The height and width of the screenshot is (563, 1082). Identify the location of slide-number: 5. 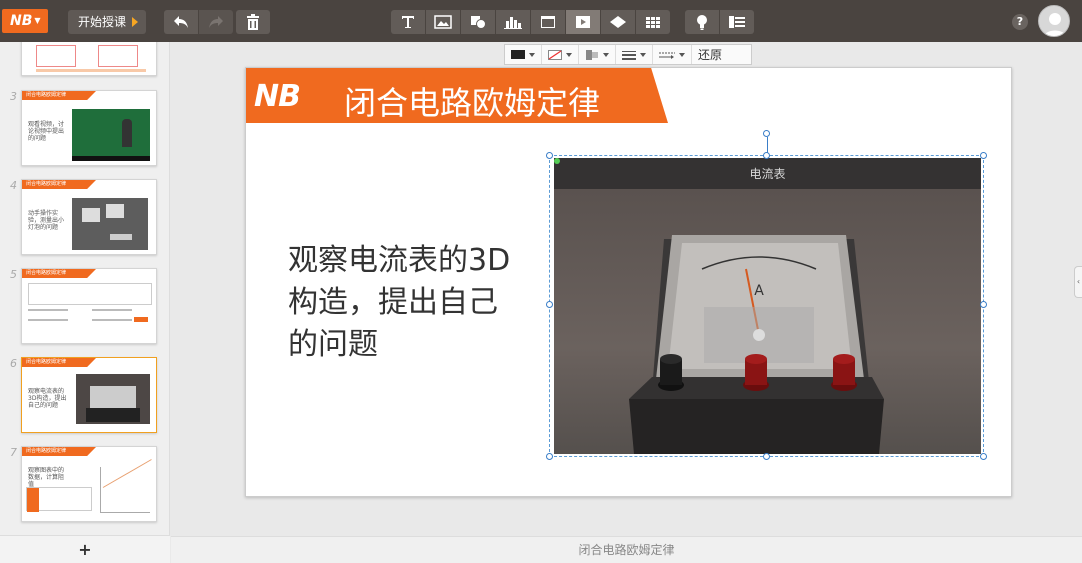
(13, 274).